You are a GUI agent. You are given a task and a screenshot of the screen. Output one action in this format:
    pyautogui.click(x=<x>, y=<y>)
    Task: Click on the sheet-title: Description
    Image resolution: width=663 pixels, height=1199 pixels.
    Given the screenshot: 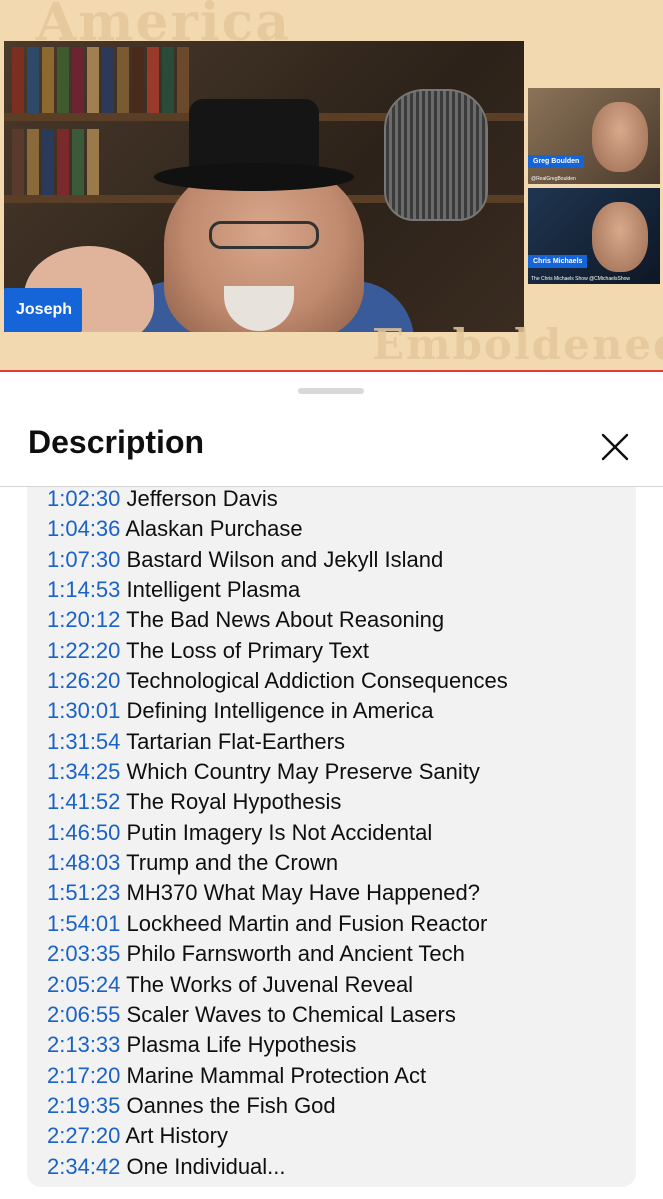 What is the action you would take?
    pyautogui.click(x=116, y=442)
    